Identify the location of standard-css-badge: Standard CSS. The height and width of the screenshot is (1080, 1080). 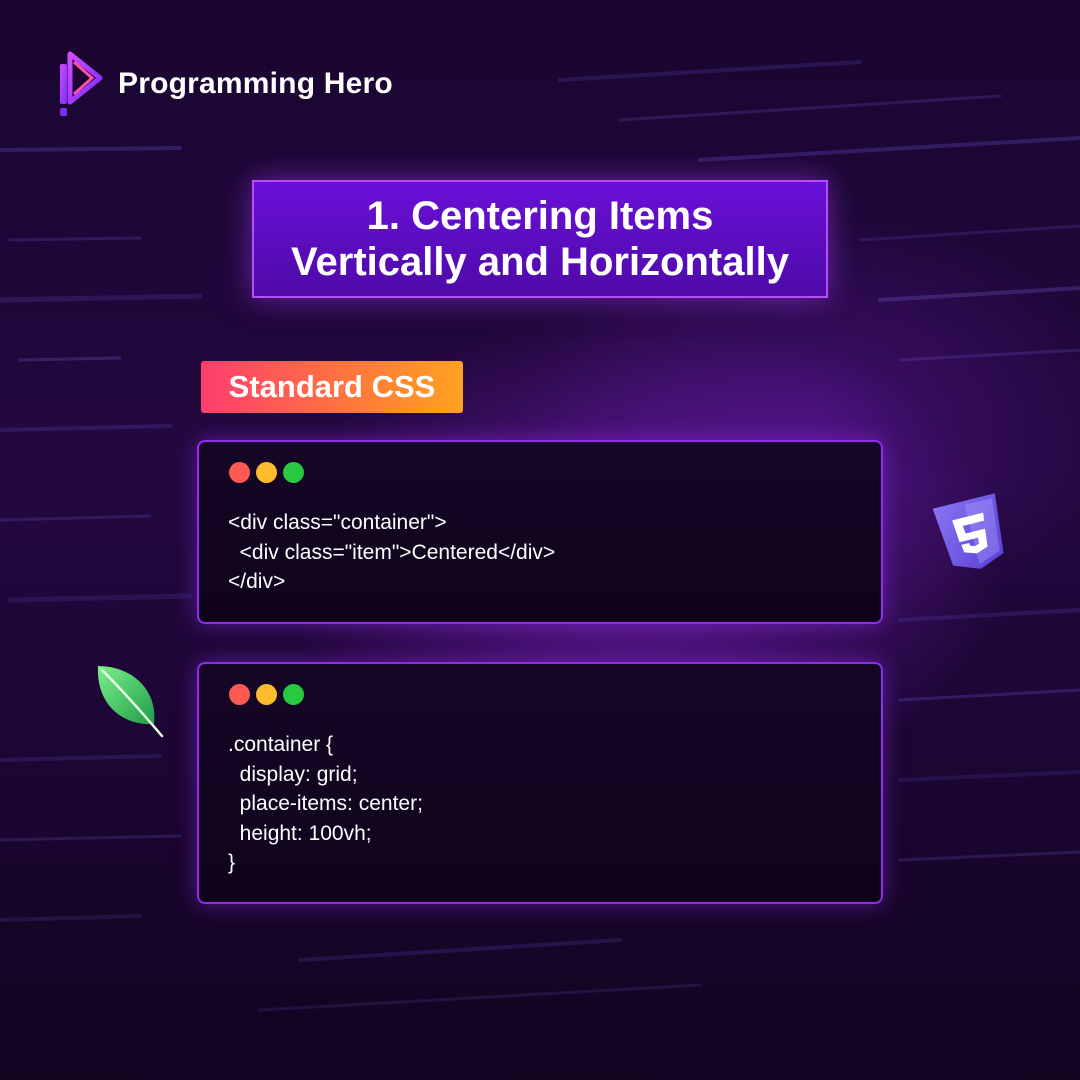
(332, 387).